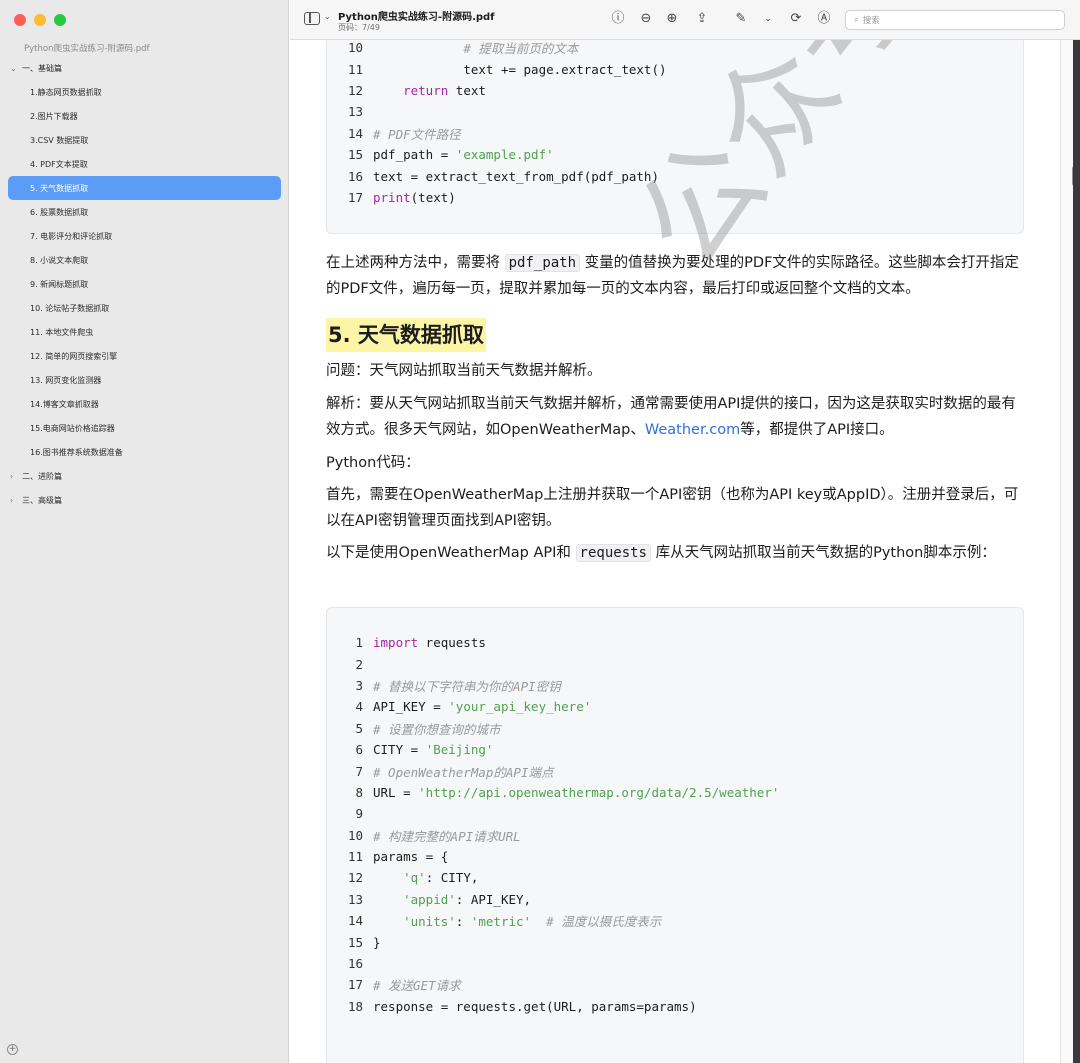 Image resolution: width=1080 pixels, height=1063 pixels. Describe the element at coordinates (613, 553) in the screenshot. I see `inline-code: requests` at that location.